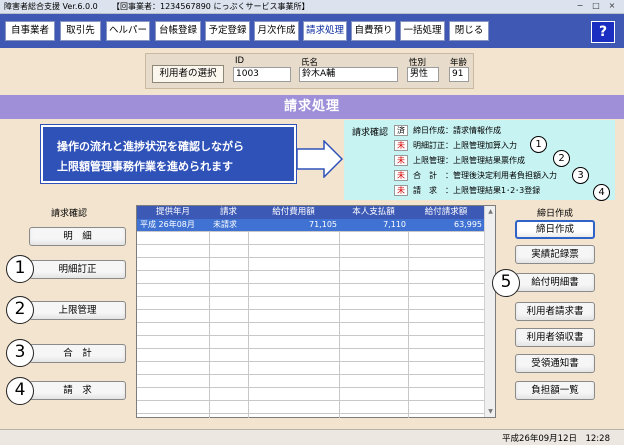  Describe the element at coordinates (168, 154) in the screenshot. I see `instruction-callout: 操作の流れと進捗状況を確認しながら 上限額管理事務作業を進められます` at that location.